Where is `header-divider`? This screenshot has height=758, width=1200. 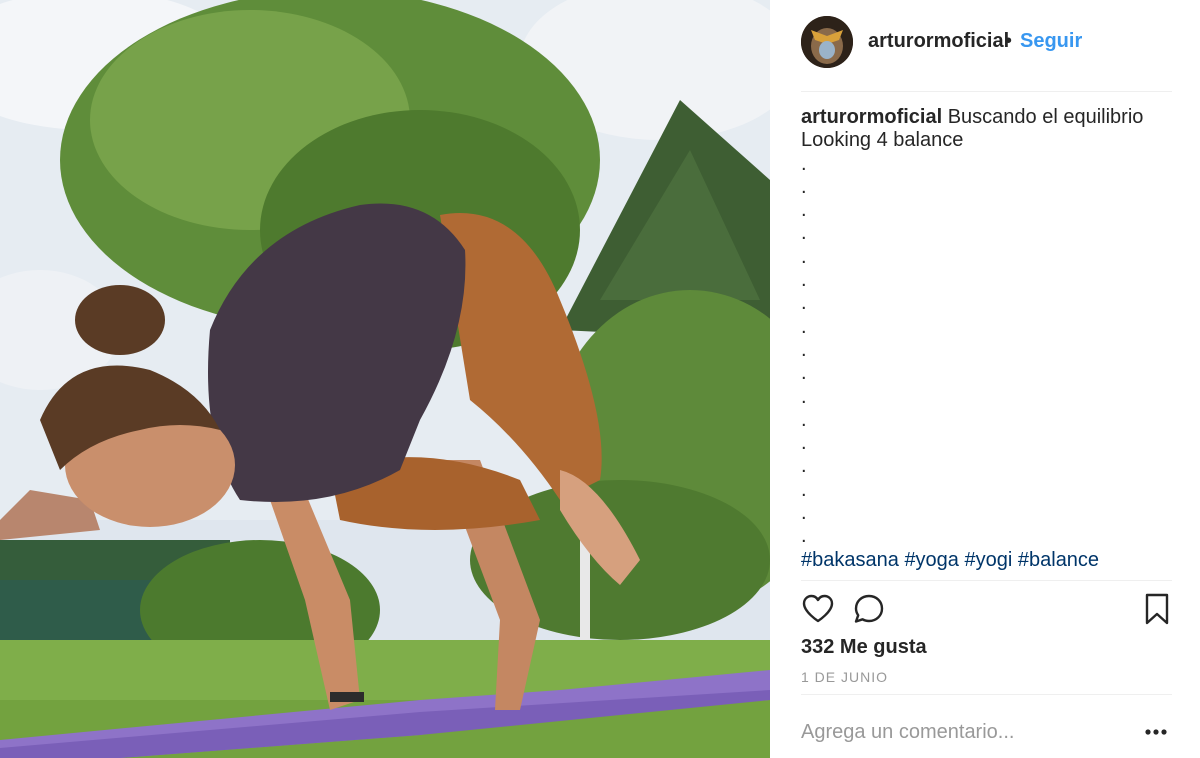 header-divider is located at coordinates (986, 91).